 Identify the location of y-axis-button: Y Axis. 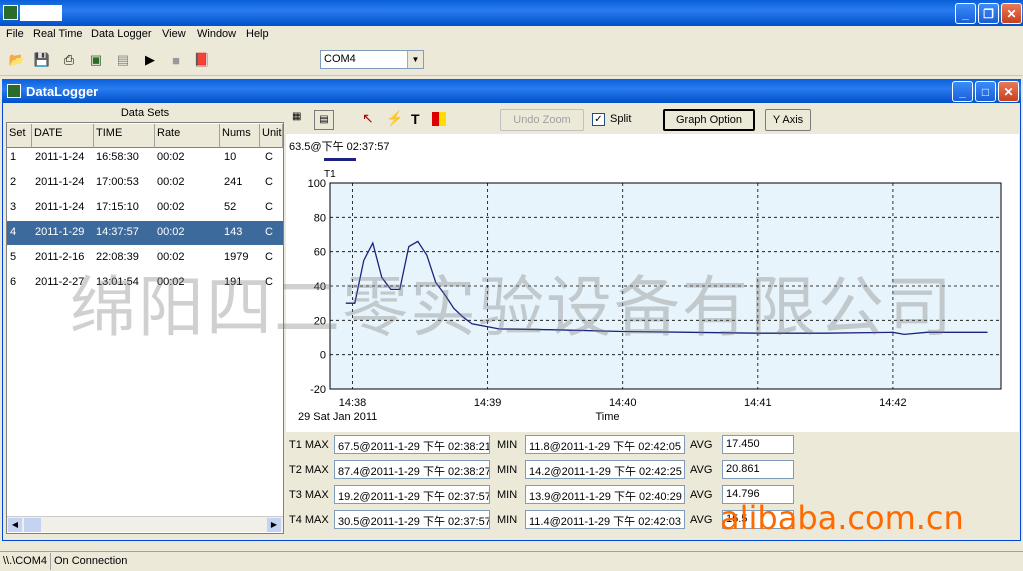
(788, 120).